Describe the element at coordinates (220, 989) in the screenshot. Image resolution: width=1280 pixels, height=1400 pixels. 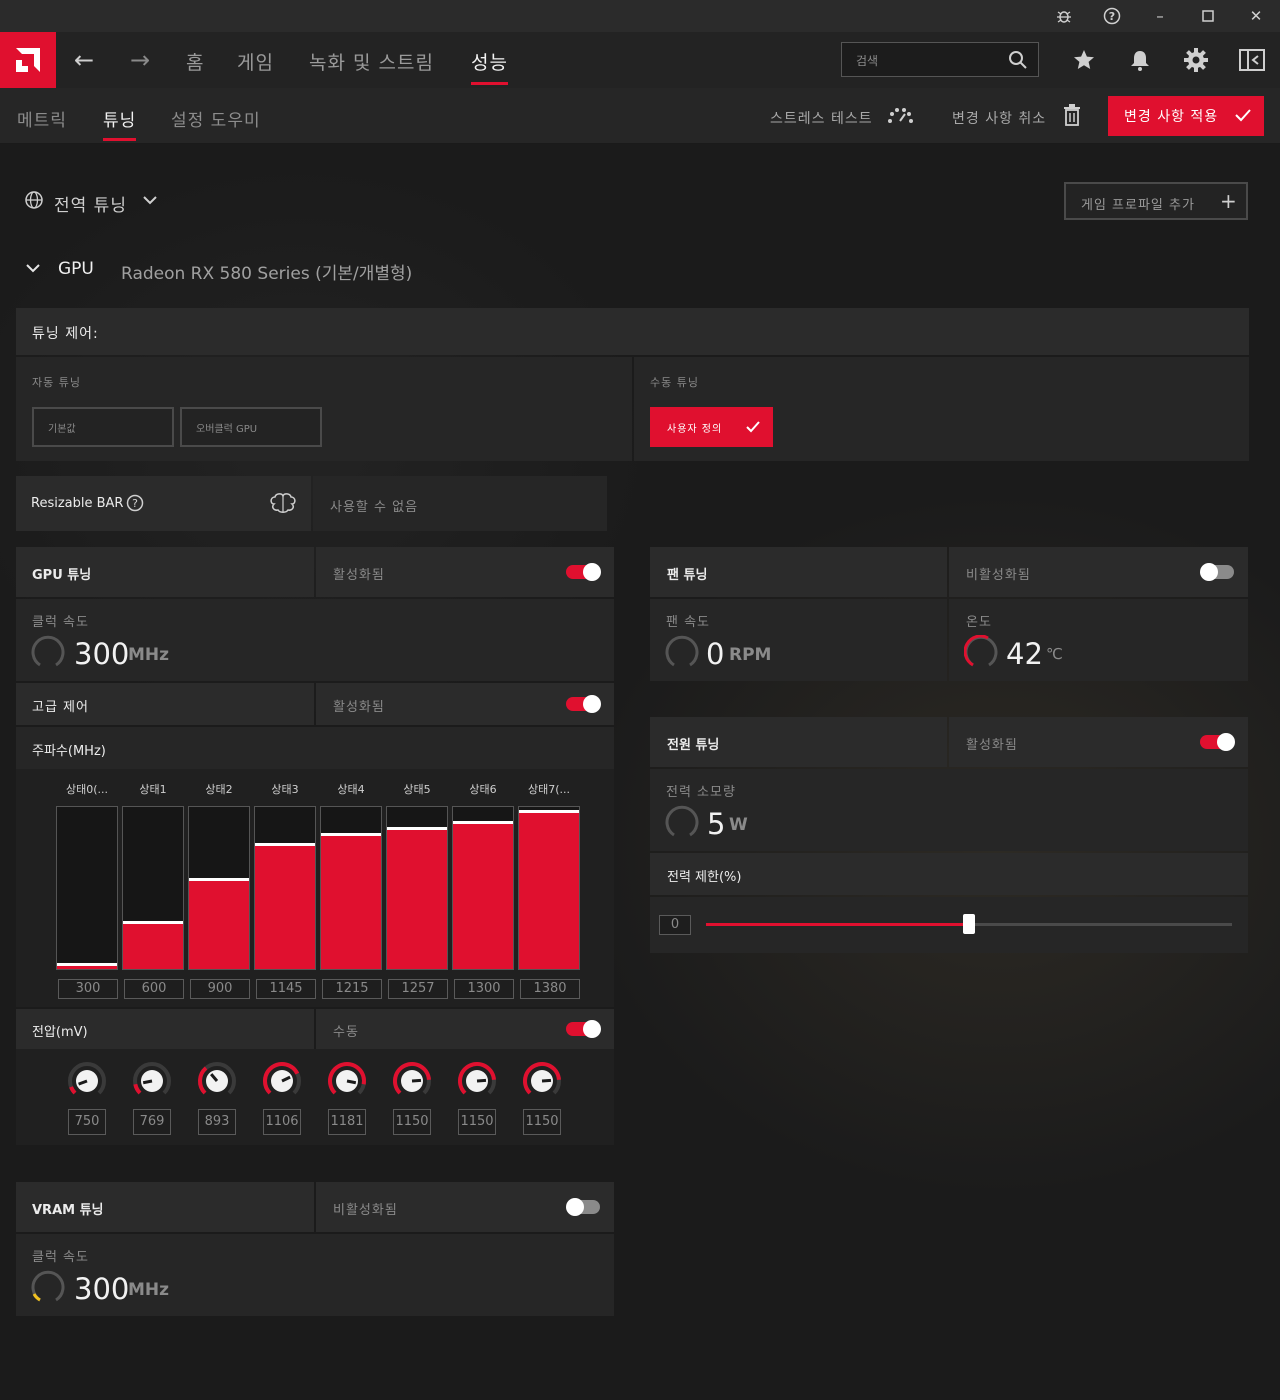
I see `frequency-value-input: 900` at that location.